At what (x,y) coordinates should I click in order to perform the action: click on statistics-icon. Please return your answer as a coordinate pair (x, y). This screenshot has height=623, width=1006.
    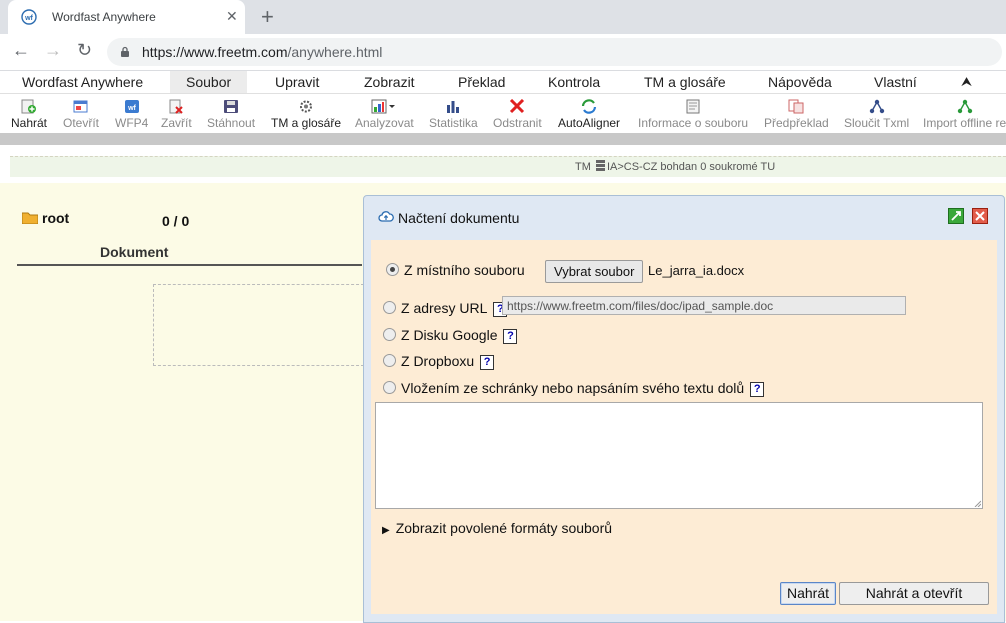
    Looking at the image, I should click on (453, 107).